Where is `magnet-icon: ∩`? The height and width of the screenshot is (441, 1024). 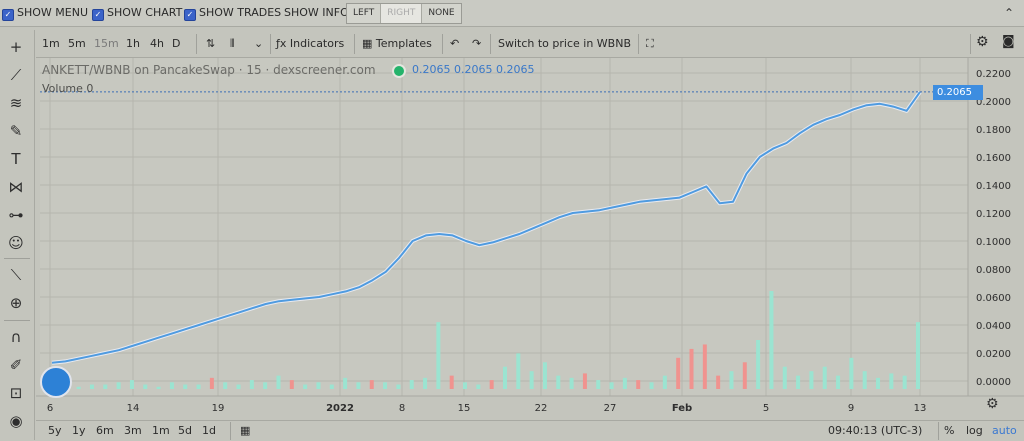
magnet-icon: ∩ is located at coordinates (16, 337).